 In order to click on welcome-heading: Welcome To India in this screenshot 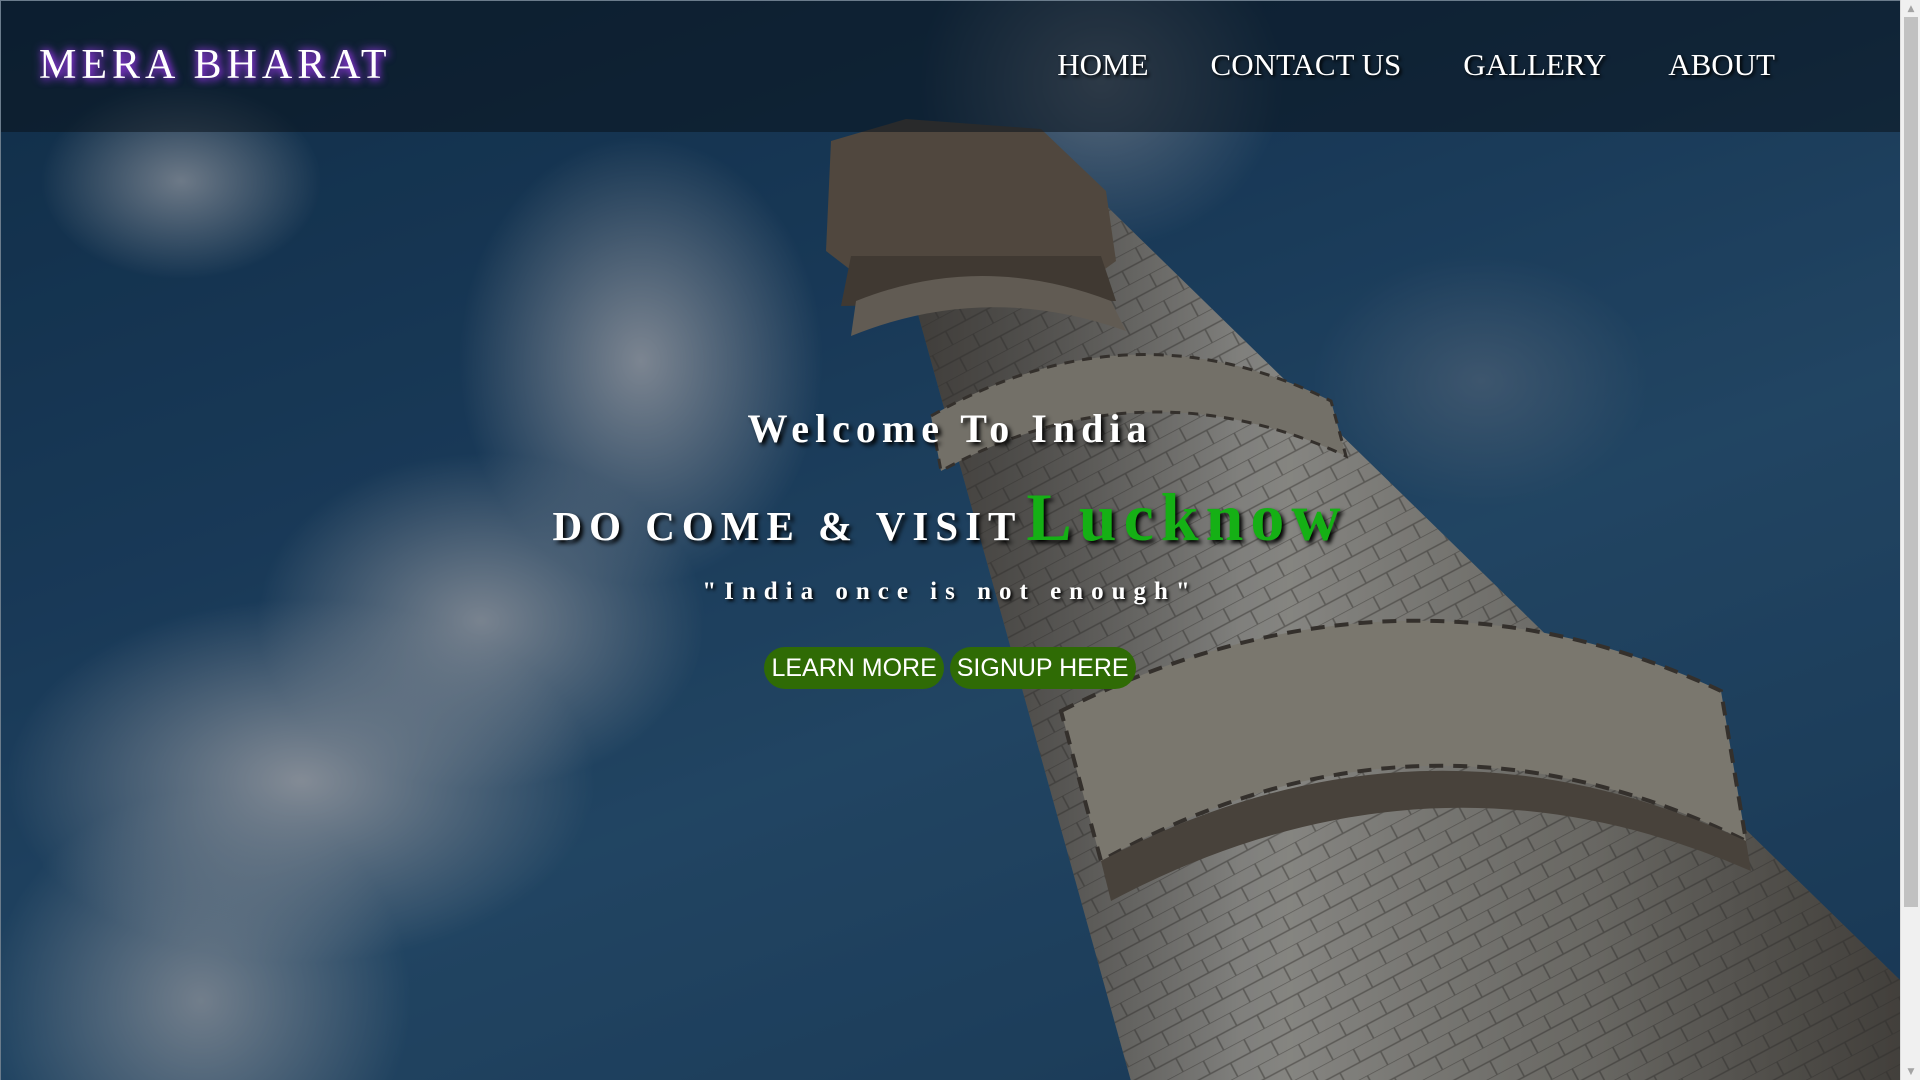, I will do `click(950, 428)`.